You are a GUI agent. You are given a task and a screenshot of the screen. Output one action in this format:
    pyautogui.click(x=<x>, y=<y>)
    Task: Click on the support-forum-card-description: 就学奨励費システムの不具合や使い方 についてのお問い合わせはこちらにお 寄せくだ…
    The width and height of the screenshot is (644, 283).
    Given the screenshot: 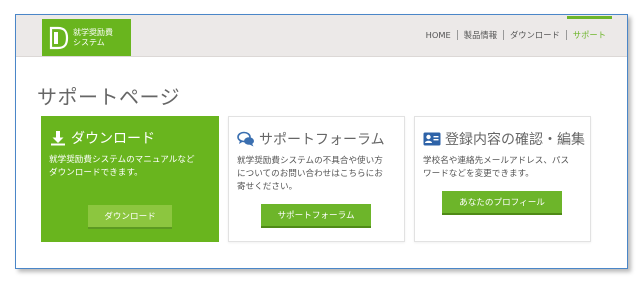 What is the action you would take?
    pyautogui.click(x=310, y=174)
    